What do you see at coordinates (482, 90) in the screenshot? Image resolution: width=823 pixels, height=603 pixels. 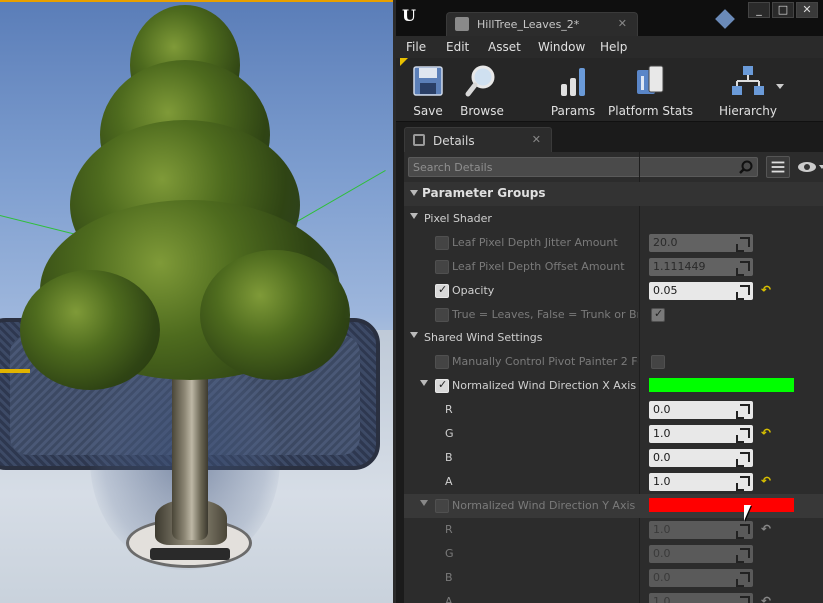 I see `browse-button: Browse` at bounding box center [482, 90].